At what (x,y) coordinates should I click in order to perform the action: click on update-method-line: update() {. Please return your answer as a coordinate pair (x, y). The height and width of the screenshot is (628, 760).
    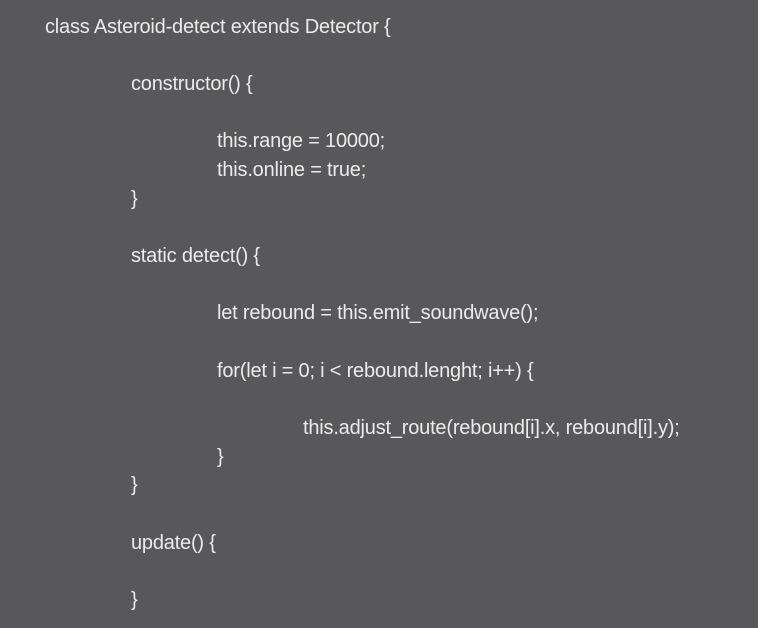
    Looking at the image, I should click on (173, 543).